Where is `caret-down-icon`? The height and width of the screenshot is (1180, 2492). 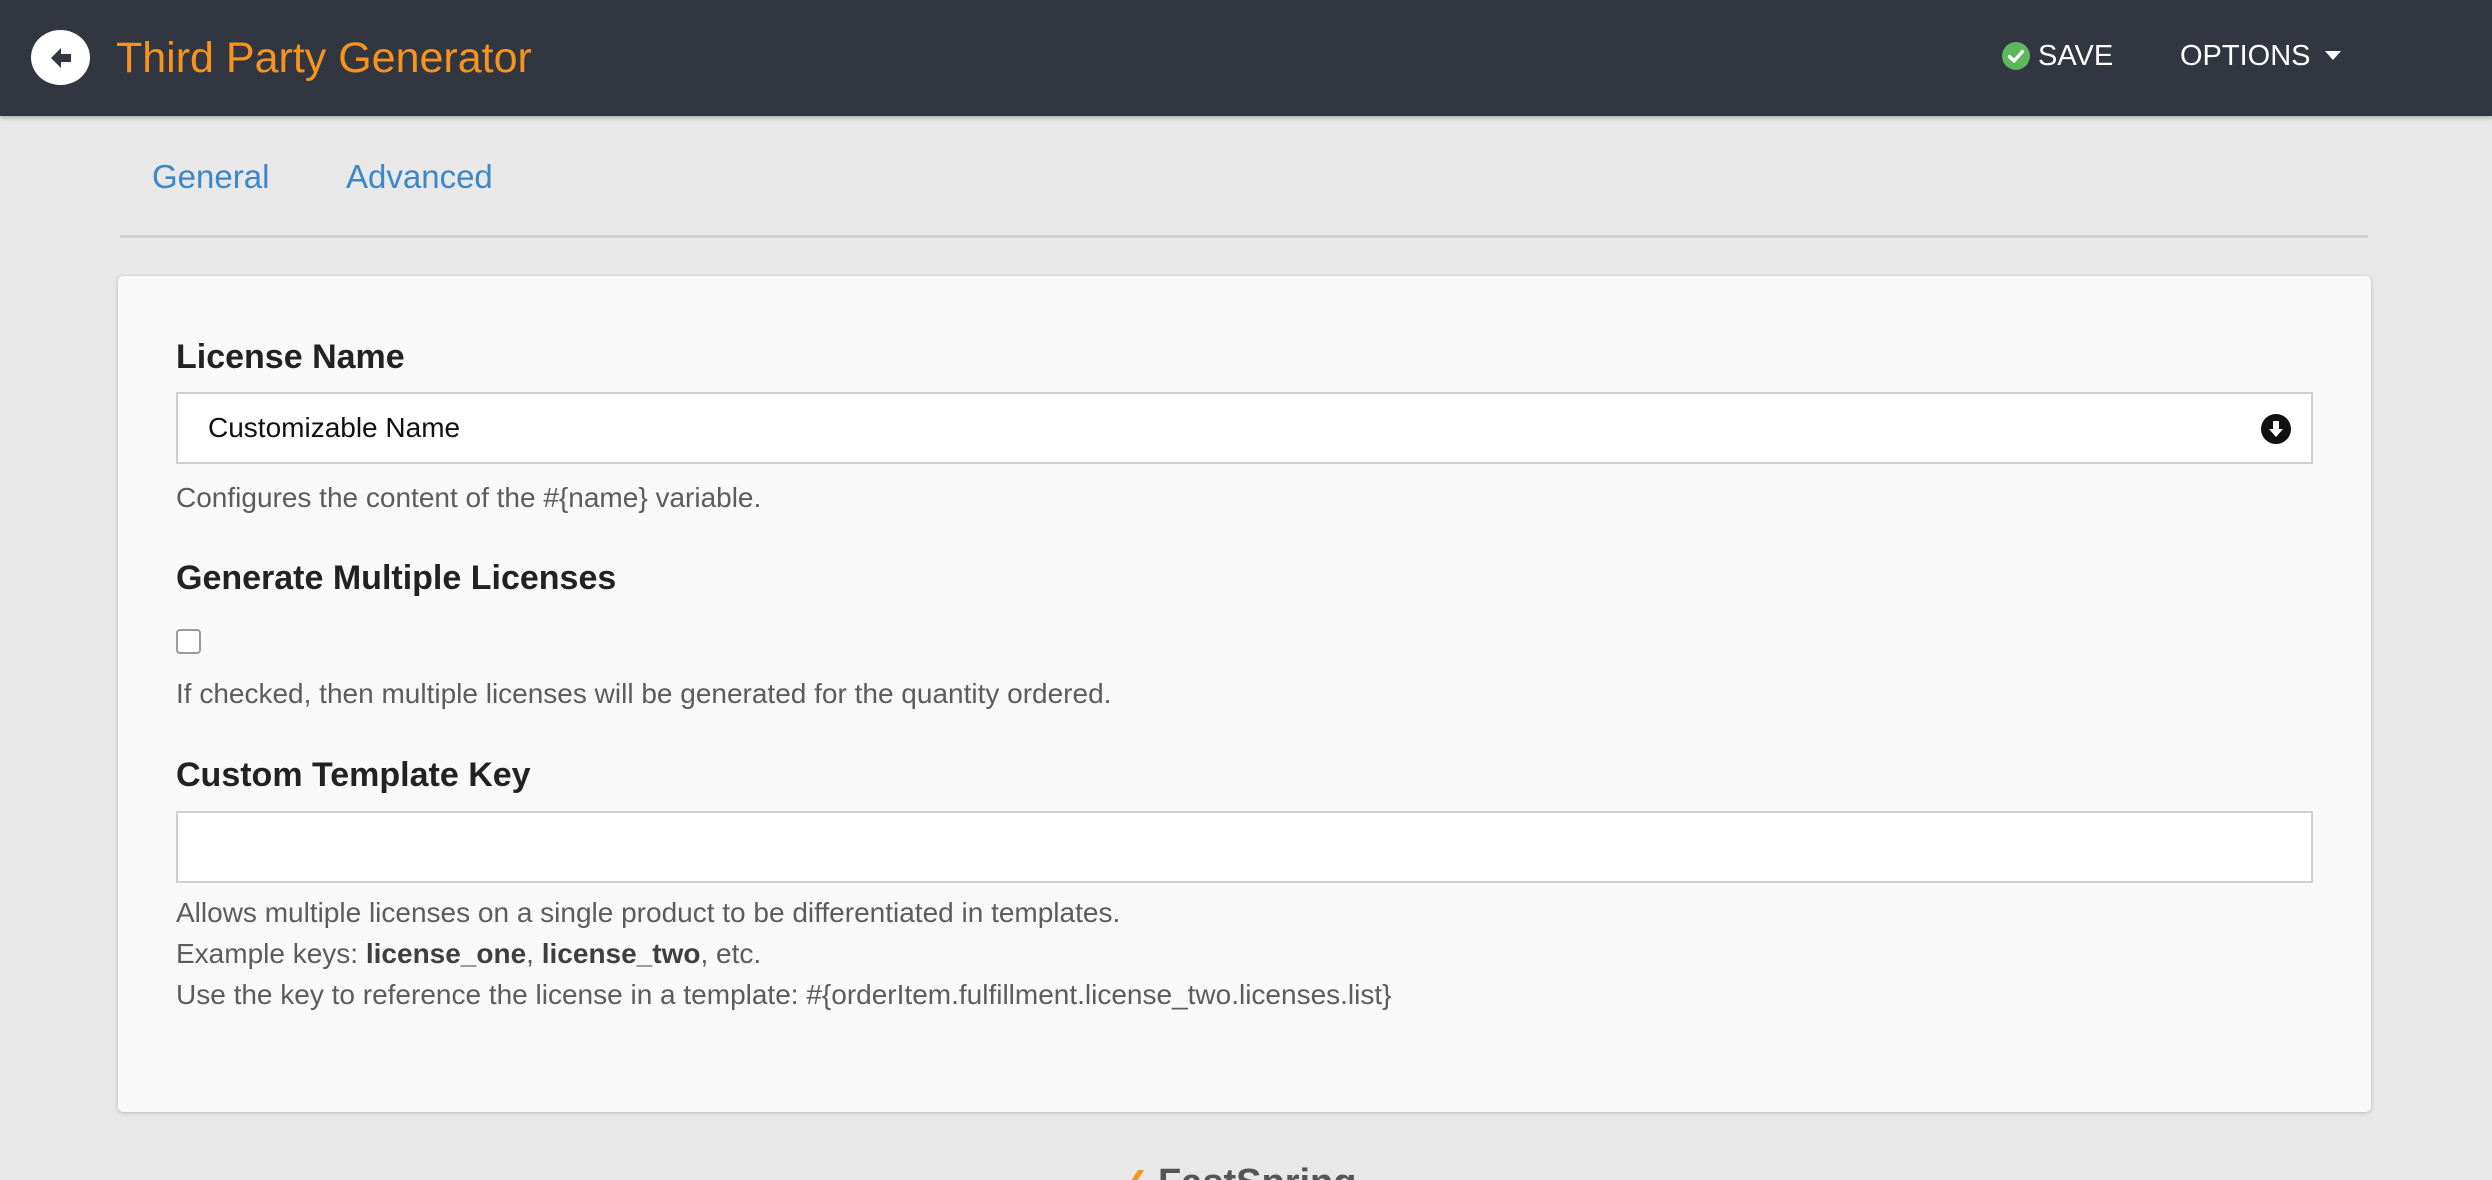
caret-down-icon is located at coordinates (2332, 55).